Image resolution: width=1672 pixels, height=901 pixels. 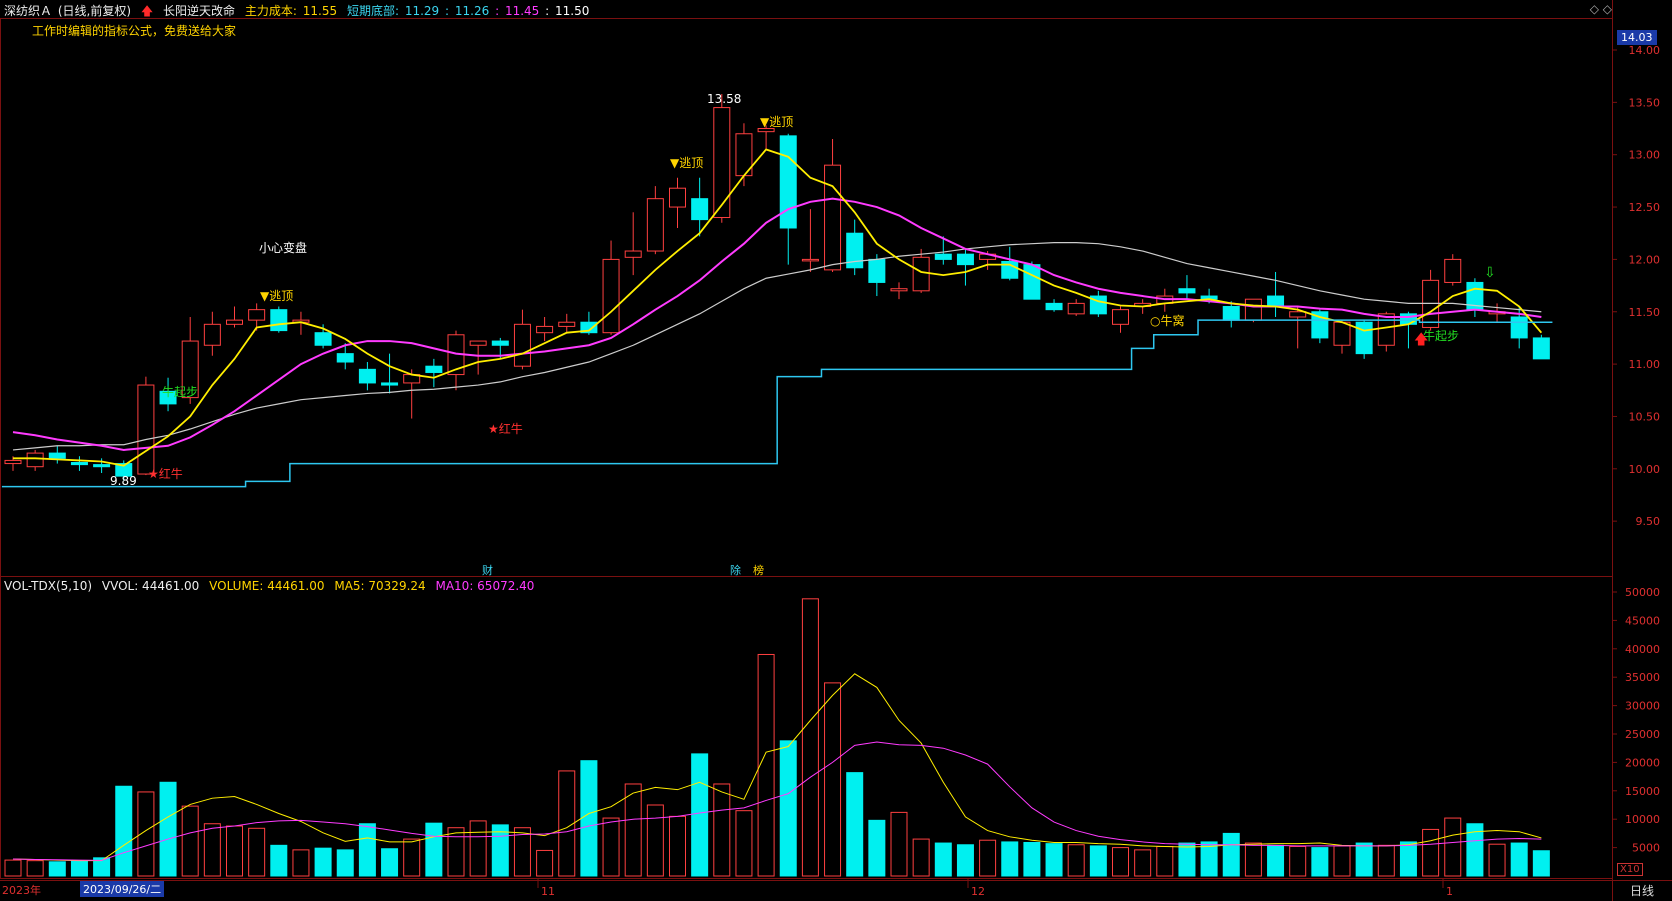 I want to click on volume-indicator-name: VOL-TDX(5,10), so click(x=48, y=586).